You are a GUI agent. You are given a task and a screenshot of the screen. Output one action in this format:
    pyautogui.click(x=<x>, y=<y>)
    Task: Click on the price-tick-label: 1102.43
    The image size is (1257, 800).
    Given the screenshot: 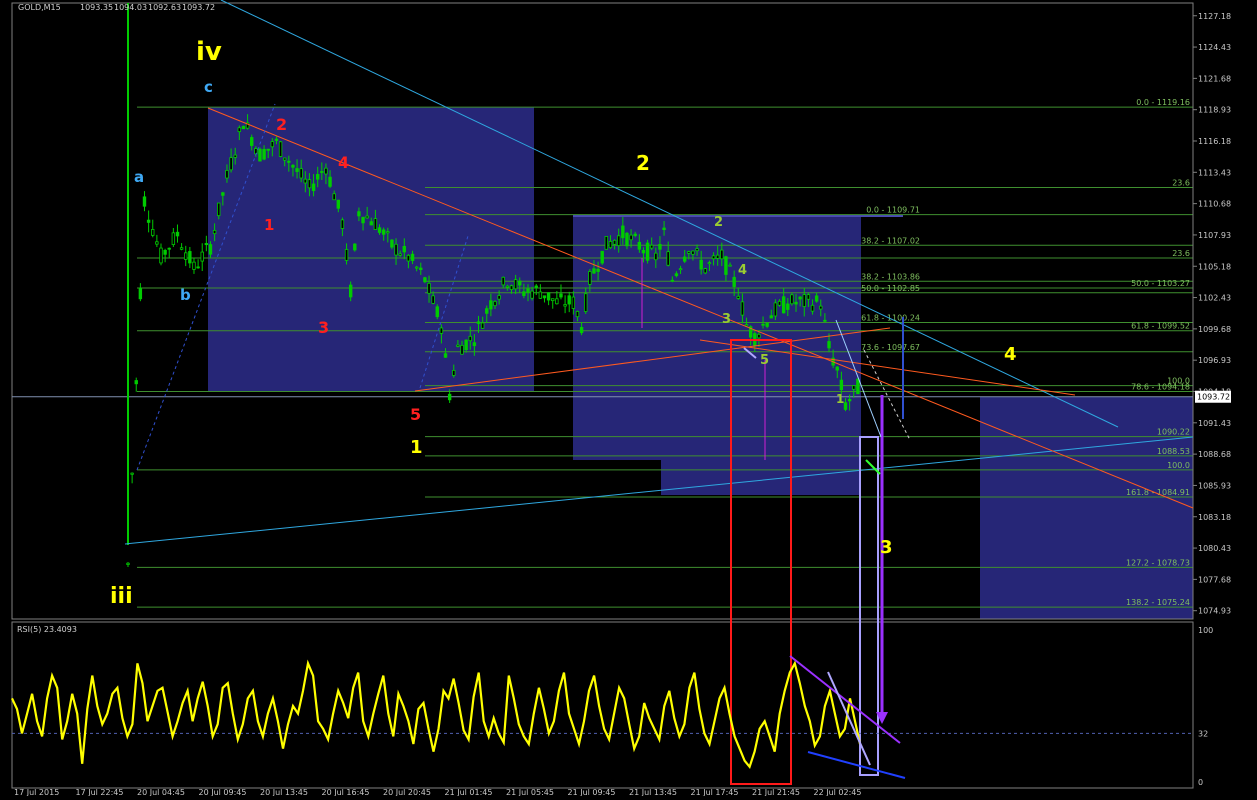 What is the action you would take?
    pyautogui.click(x=1214, y=298)
    